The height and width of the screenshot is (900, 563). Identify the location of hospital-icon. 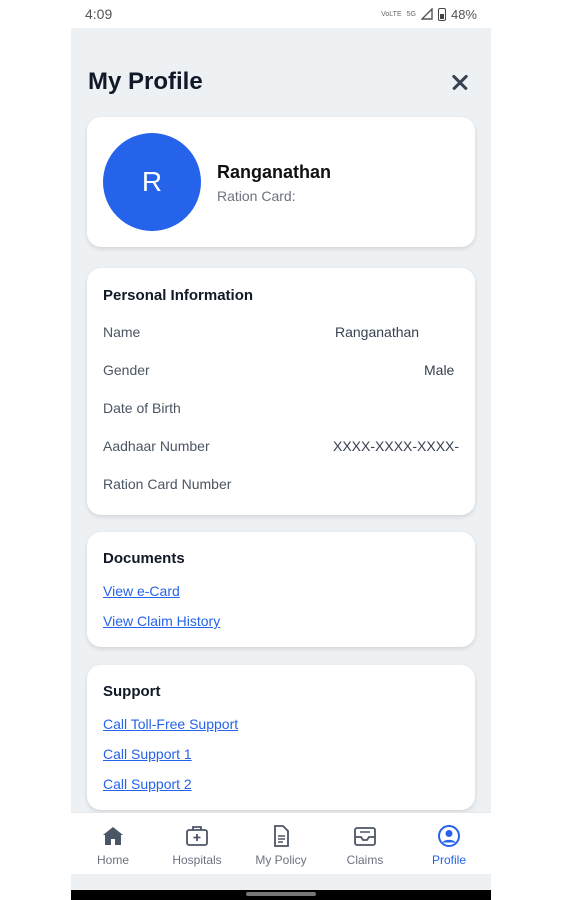
(197, 836).